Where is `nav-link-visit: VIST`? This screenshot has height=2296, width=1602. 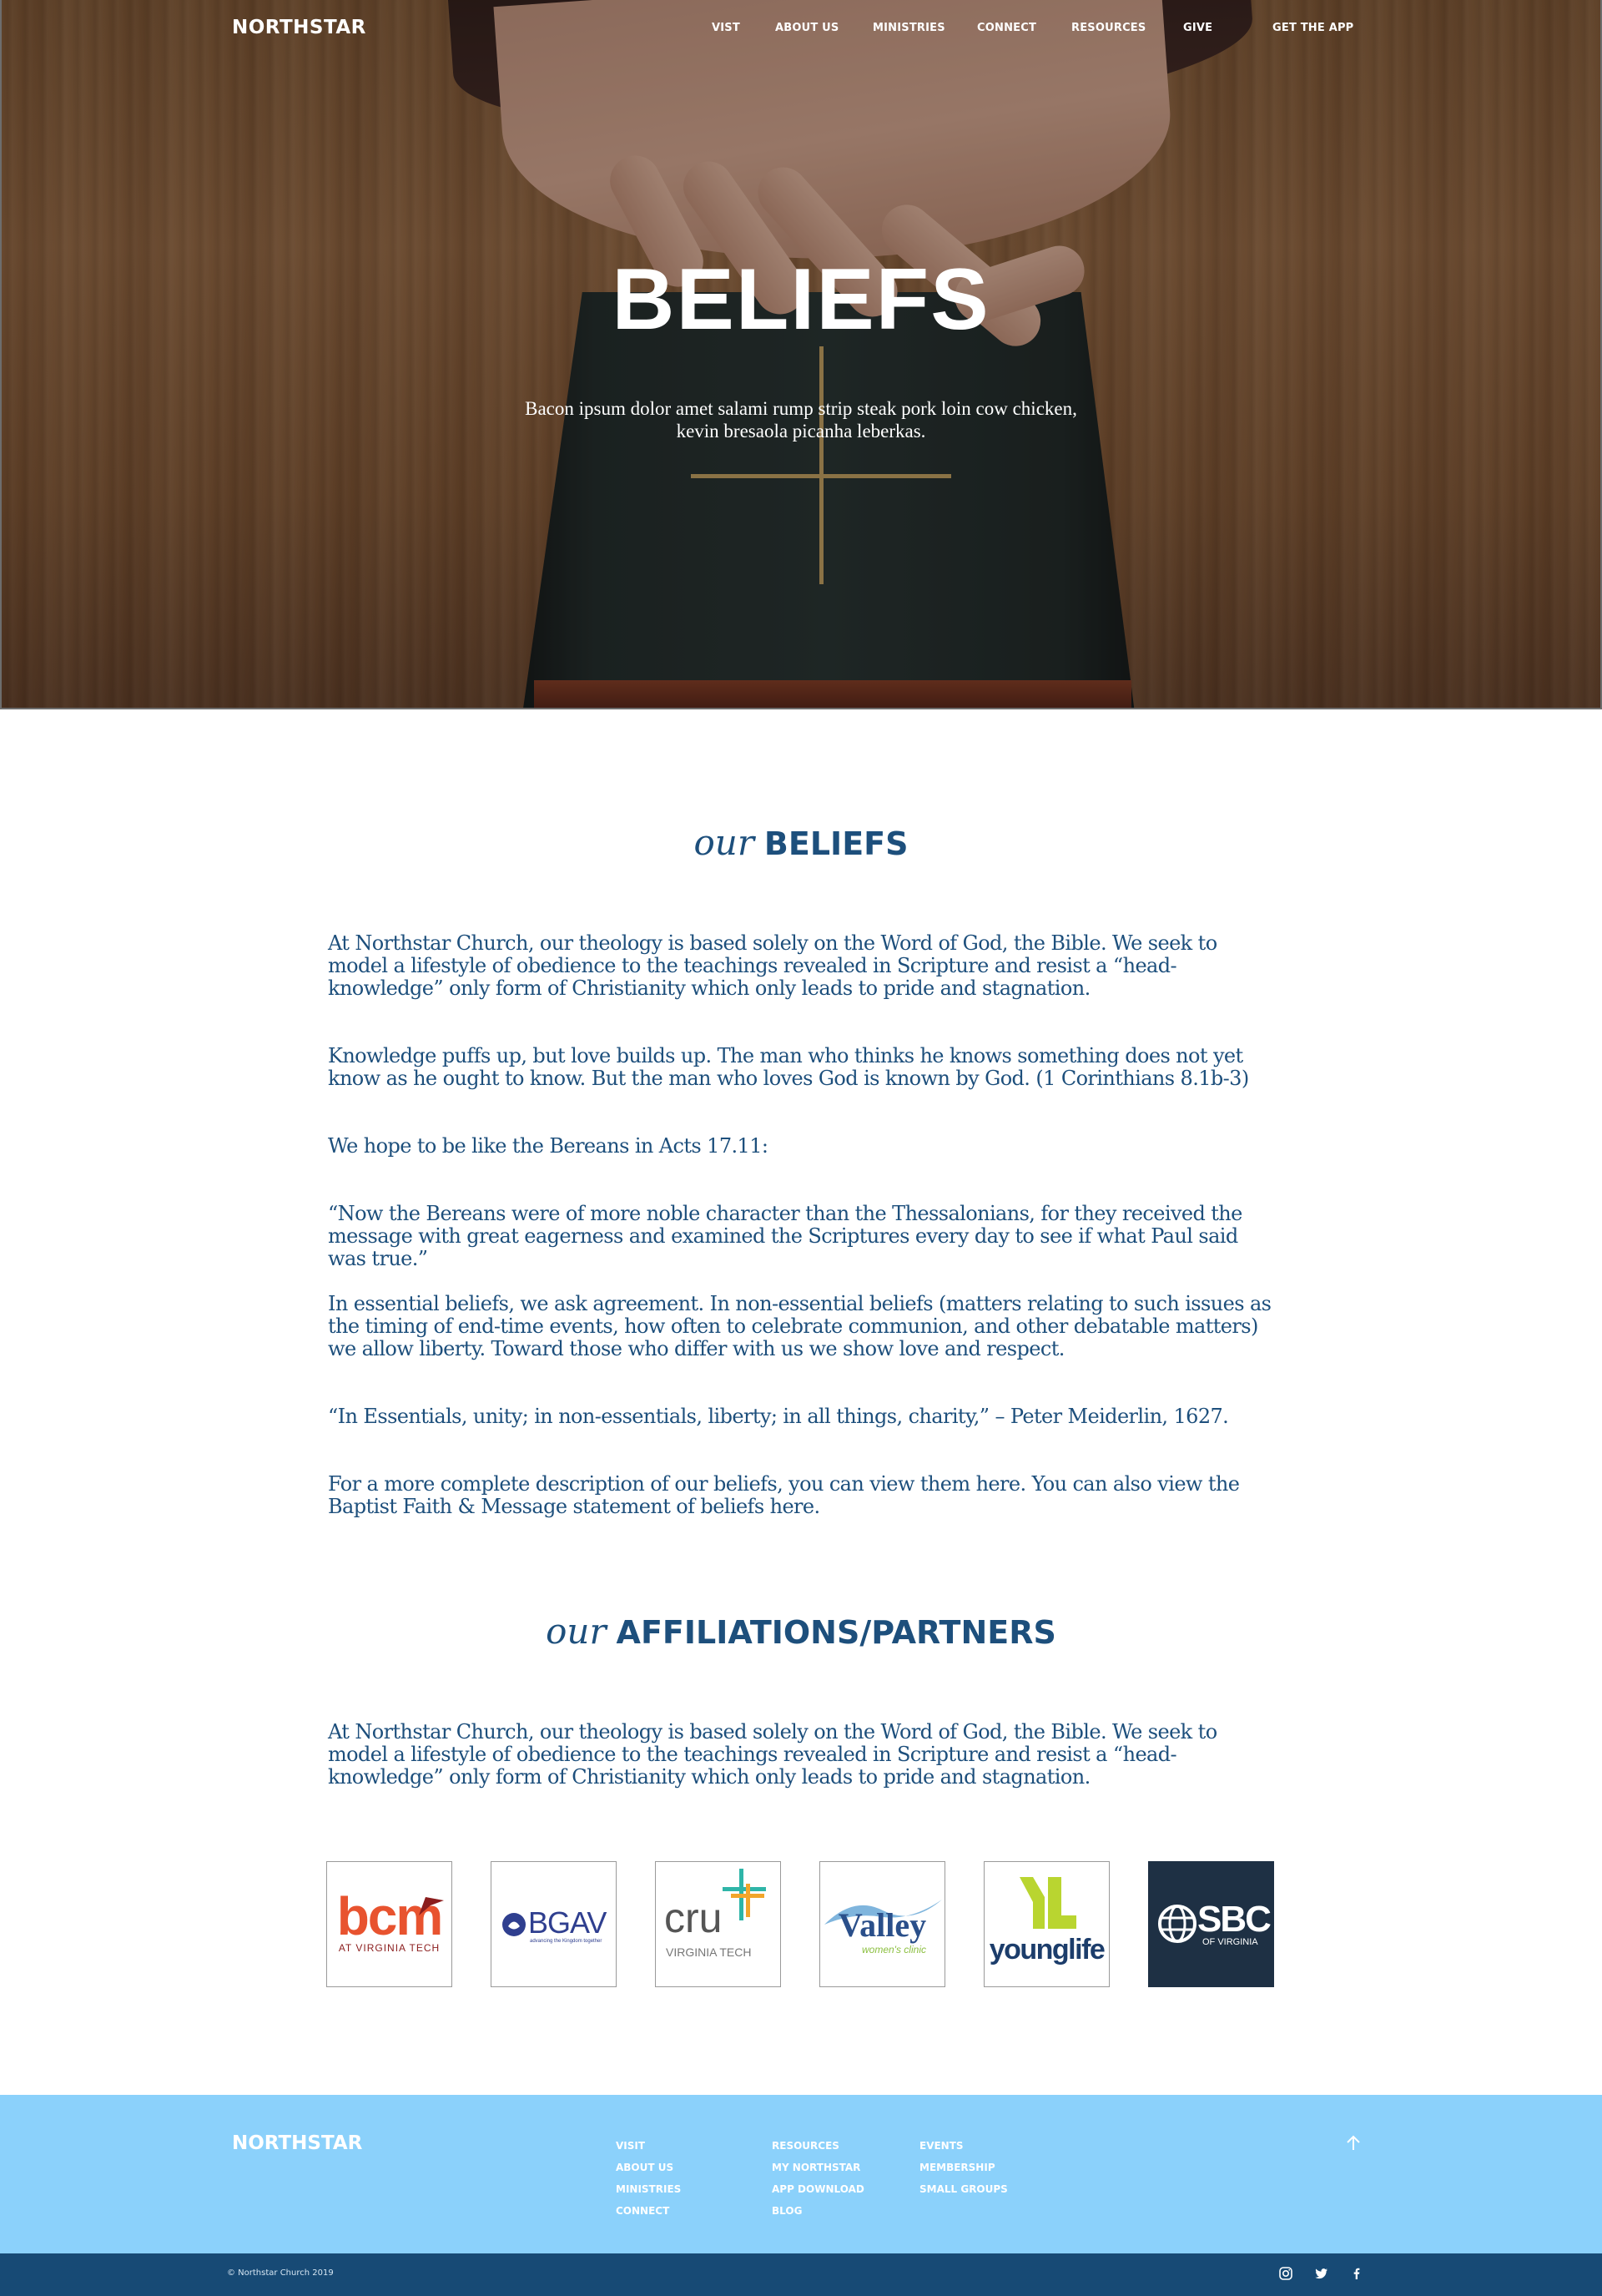
nav-link-visit: VIST is located at coordinates (726, 28).